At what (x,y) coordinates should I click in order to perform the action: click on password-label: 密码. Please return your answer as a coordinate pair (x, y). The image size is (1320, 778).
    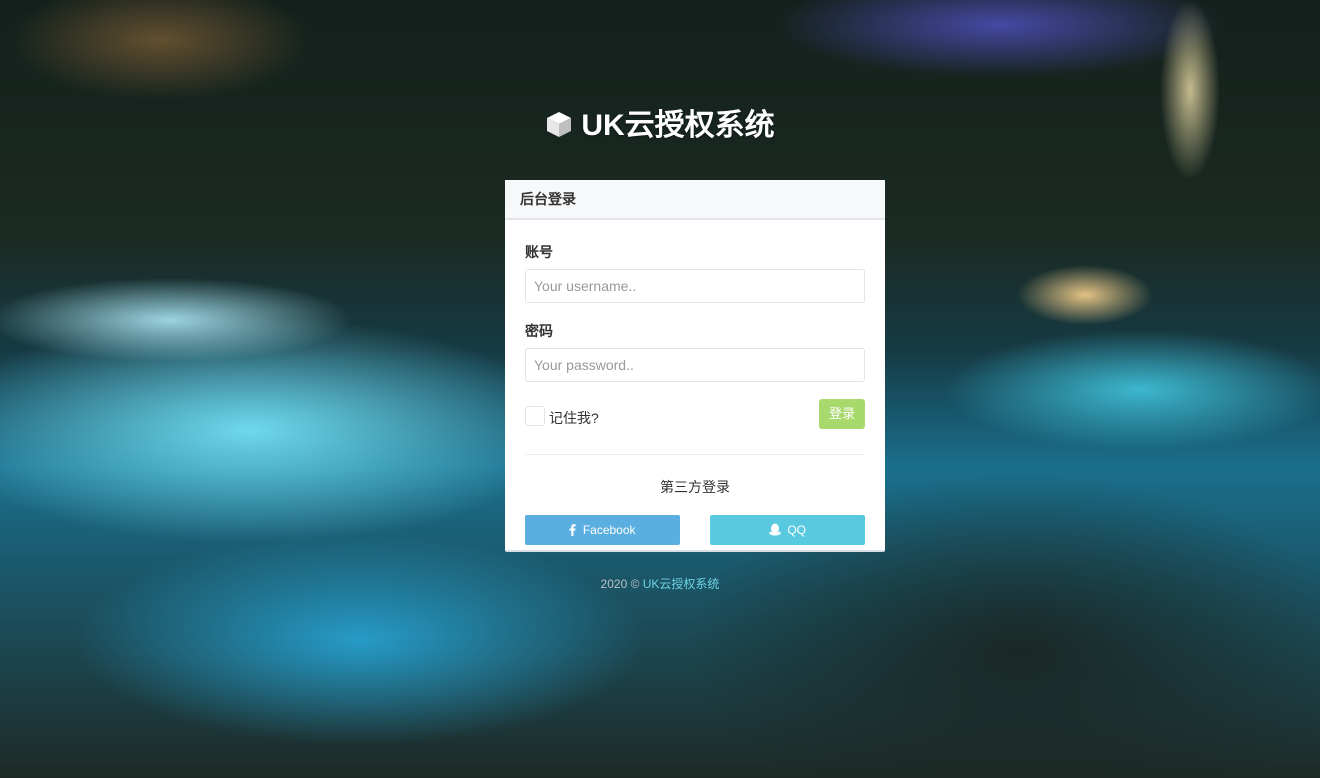
    Looking at the image, I should click on (539, 331).